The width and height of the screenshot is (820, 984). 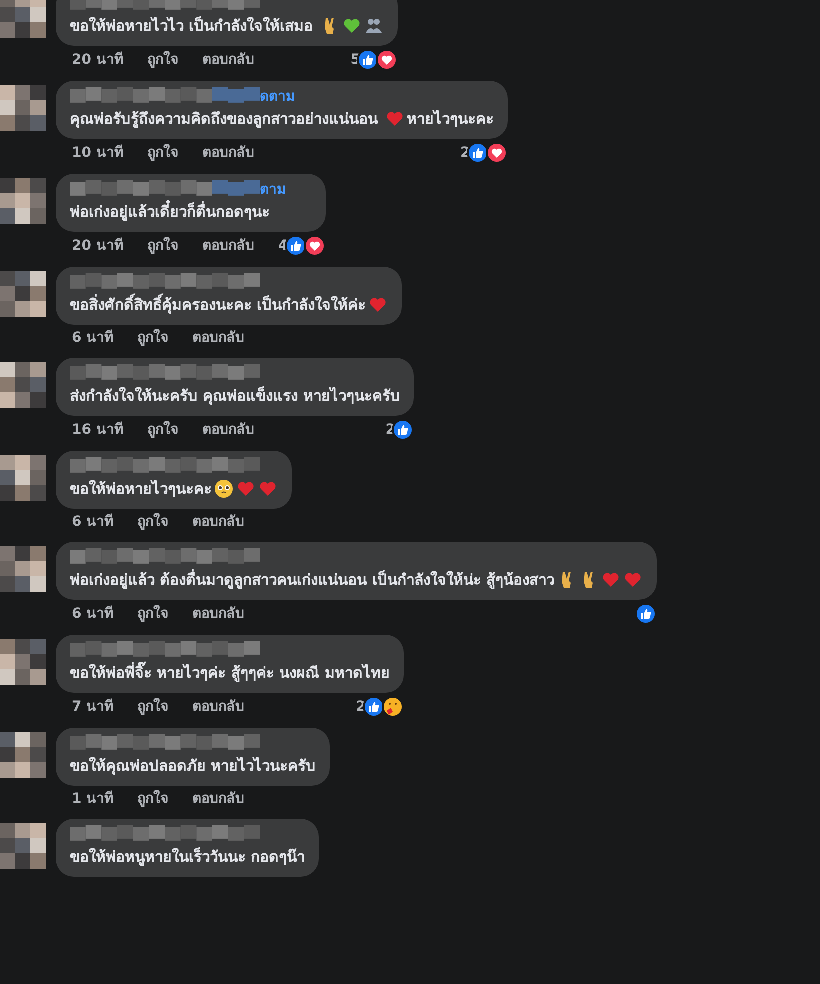 What do you see at coordinates (230, 673) in the screenshot?
I see `comment-text: ขอให้พ่อพี่จิ๊ะ หายไวๆค่ะ สู้ๆๆค่ะ นงผณี มหาดไทย` at bounding box center [230, 673].